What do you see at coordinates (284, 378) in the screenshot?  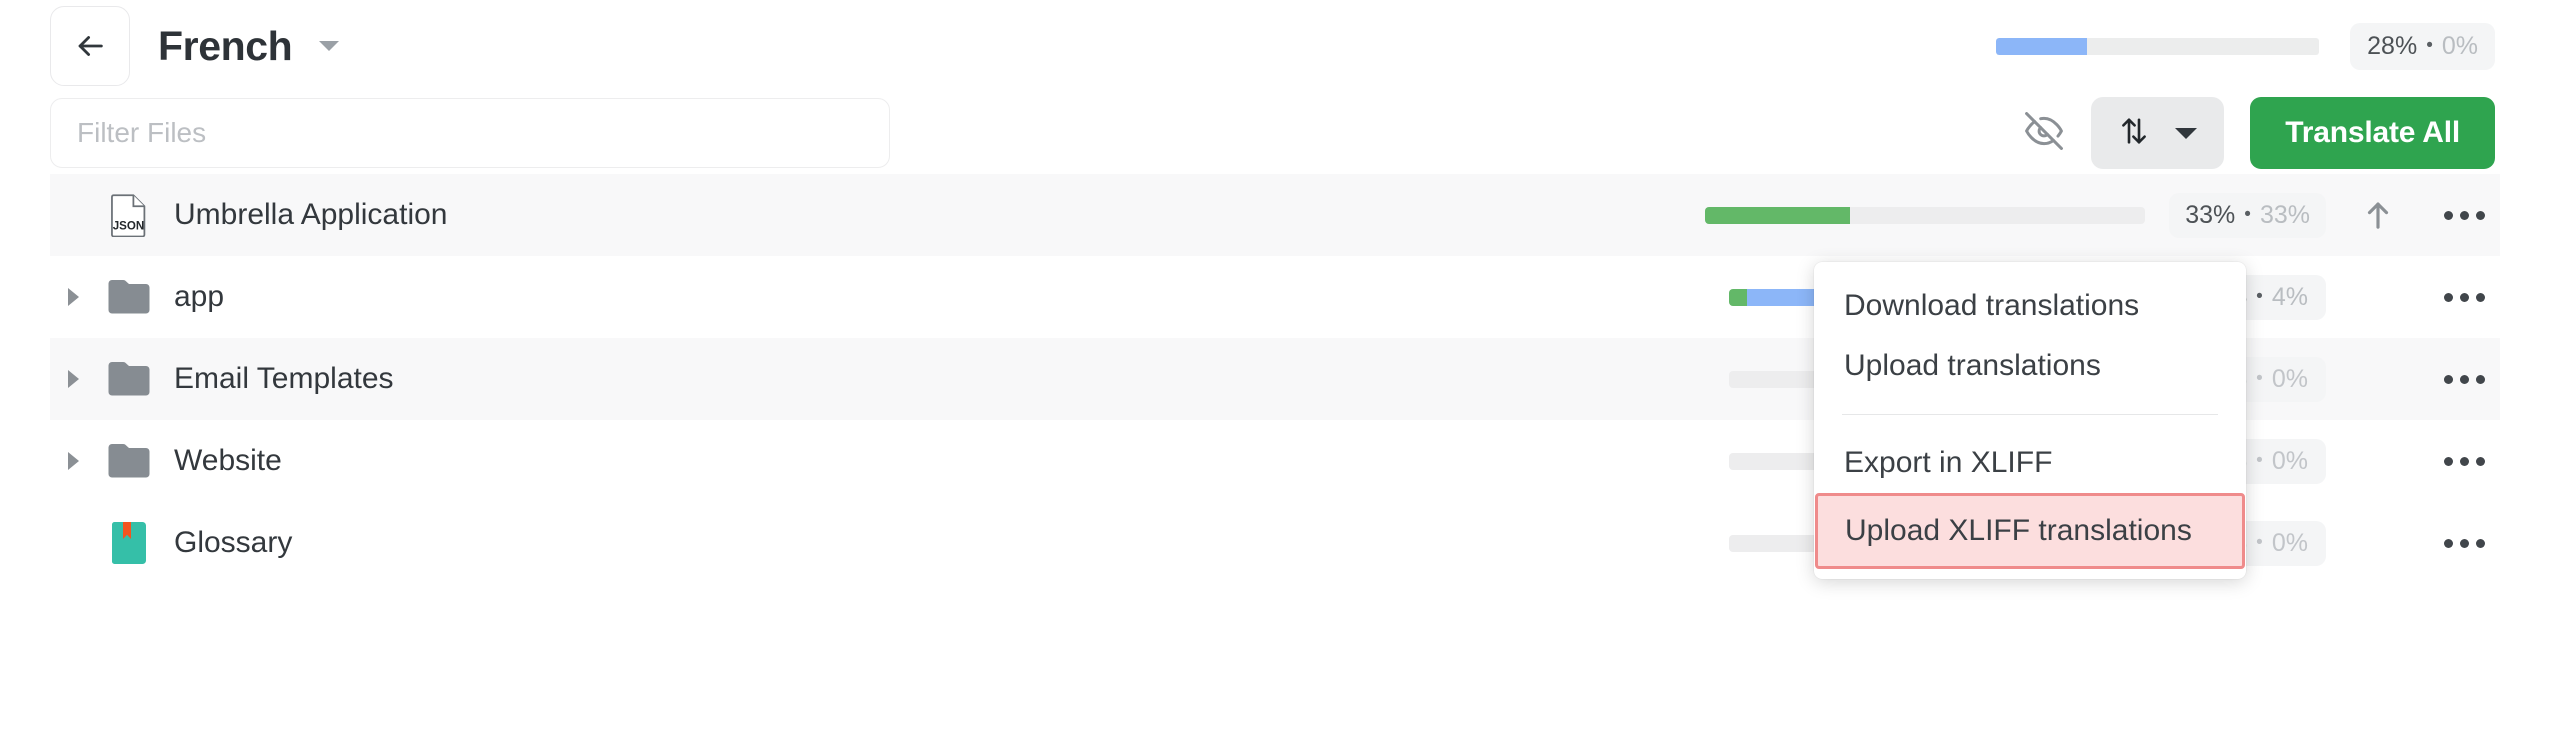 I see `file-name: Email Templates` at bounding box center [284, 378].